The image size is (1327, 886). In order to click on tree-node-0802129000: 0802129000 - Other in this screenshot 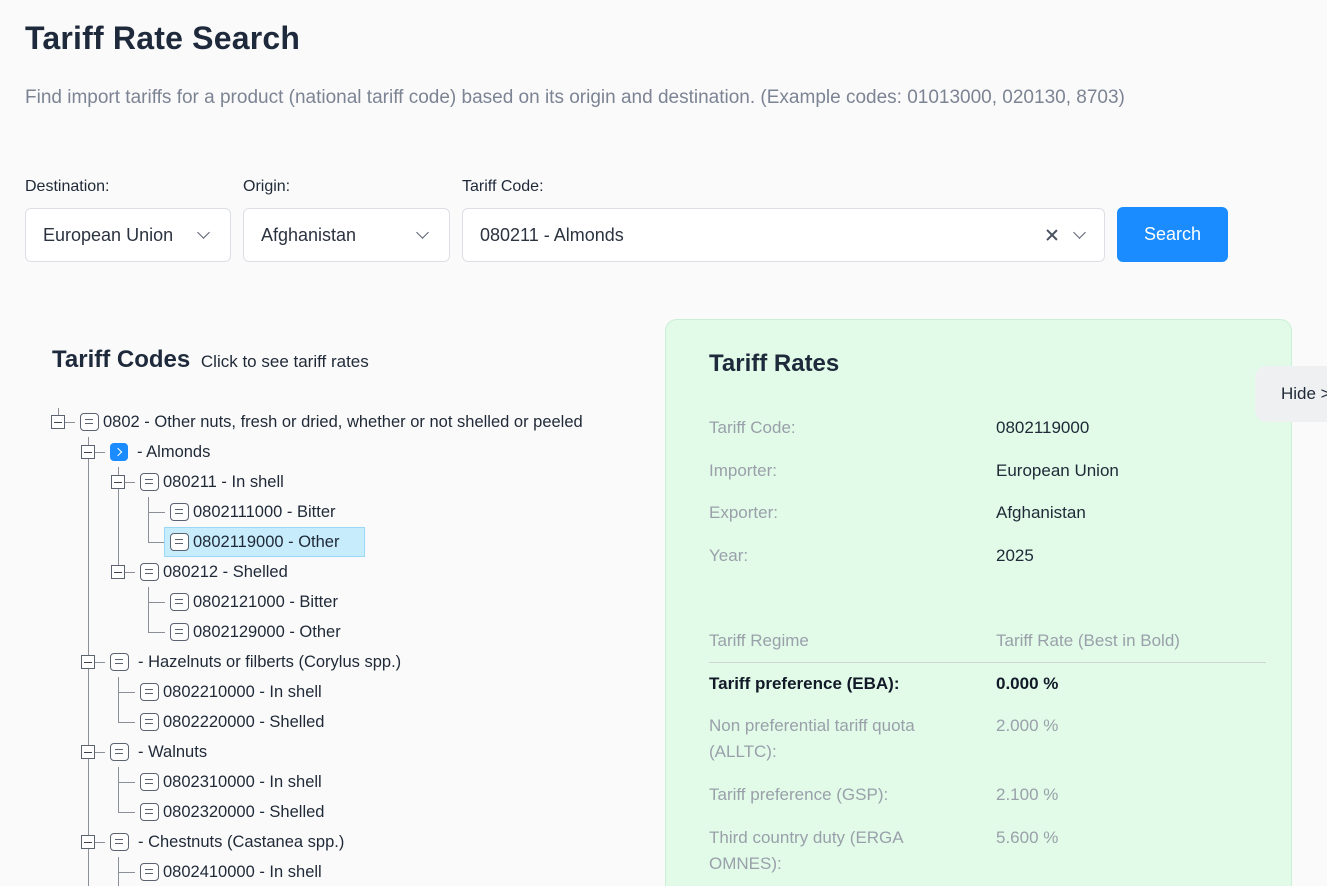, I will do `click(260, 632)`.